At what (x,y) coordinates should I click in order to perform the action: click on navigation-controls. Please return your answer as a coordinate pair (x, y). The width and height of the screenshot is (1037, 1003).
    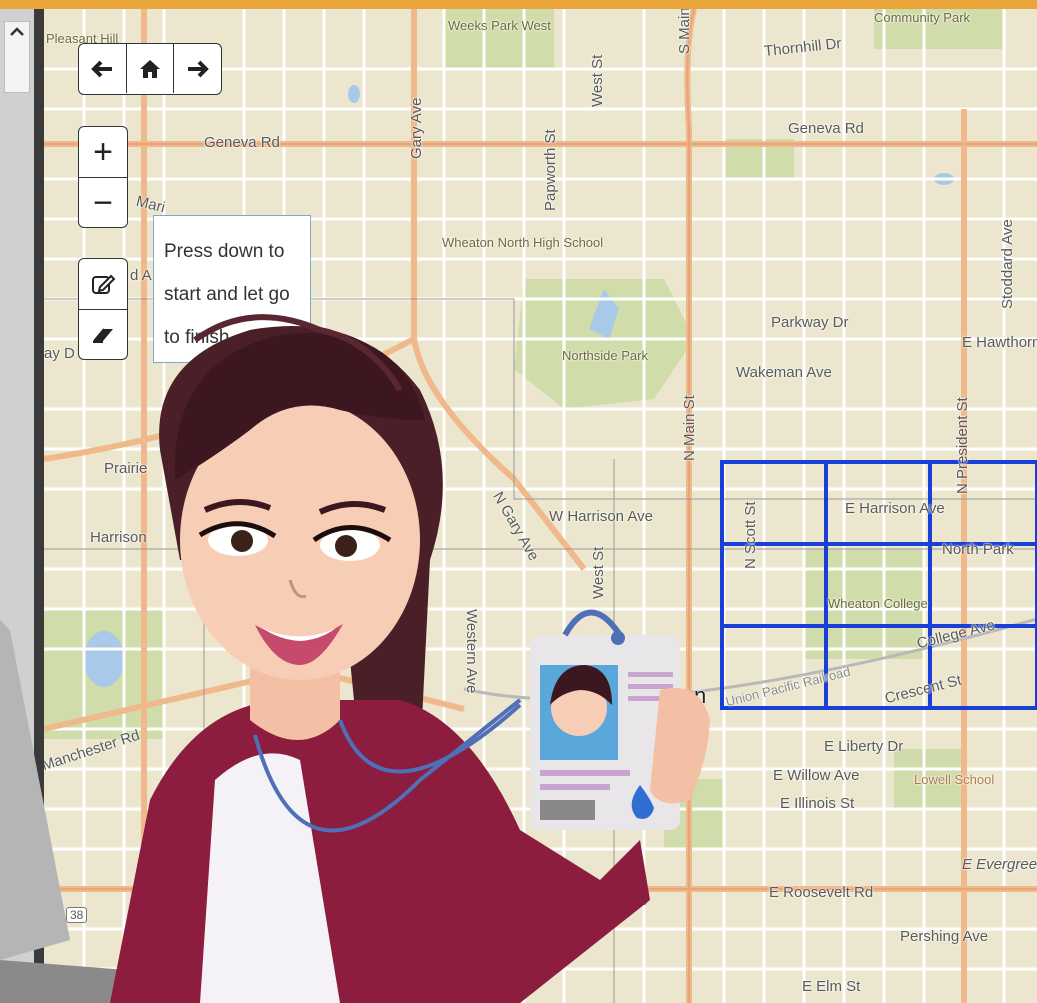
    Looking at the image, I should click on (150, 69).